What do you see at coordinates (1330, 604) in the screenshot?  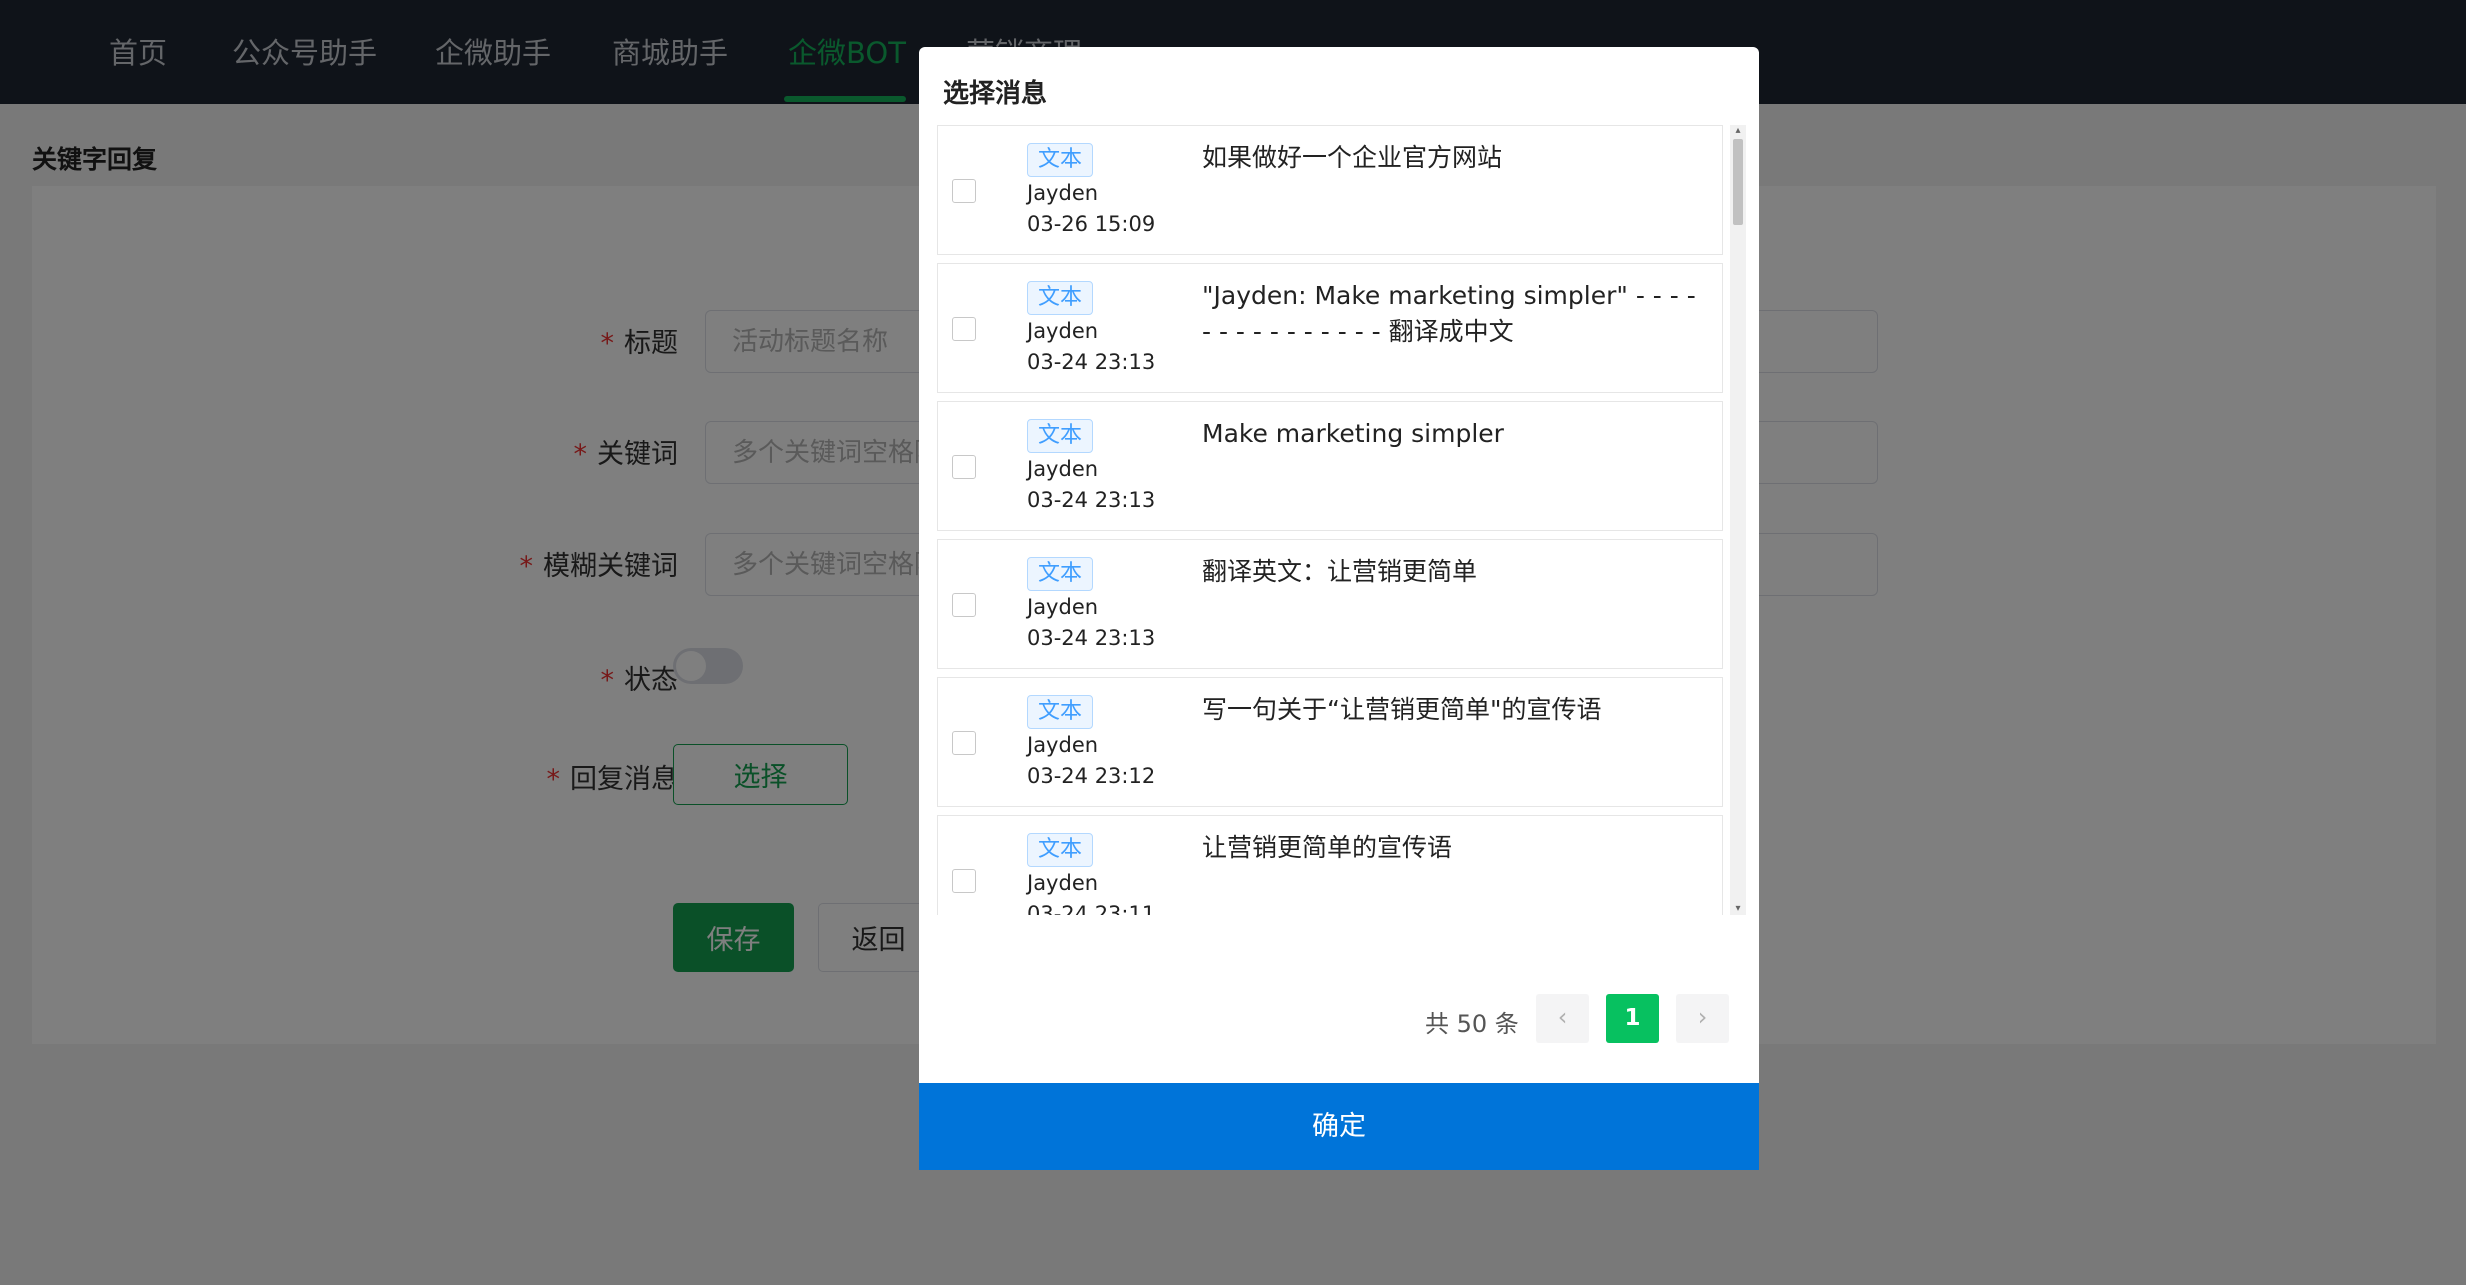 I see `message-item: 文本 Jayden 03-24 23:13 翻译英文：让营销更简单` at bounding box center [1330, 604].